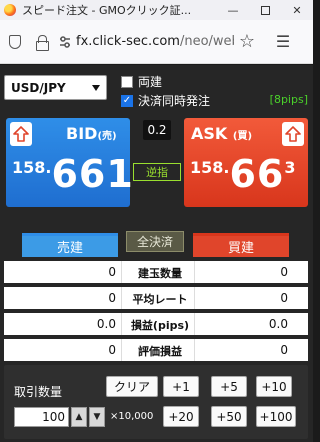 The width and height of the screenshot is (320, 442). What do you see at coordinates (257, 174) in the screenshot?
I see `ask-price-main: 66` at bounding box center [257, 174].